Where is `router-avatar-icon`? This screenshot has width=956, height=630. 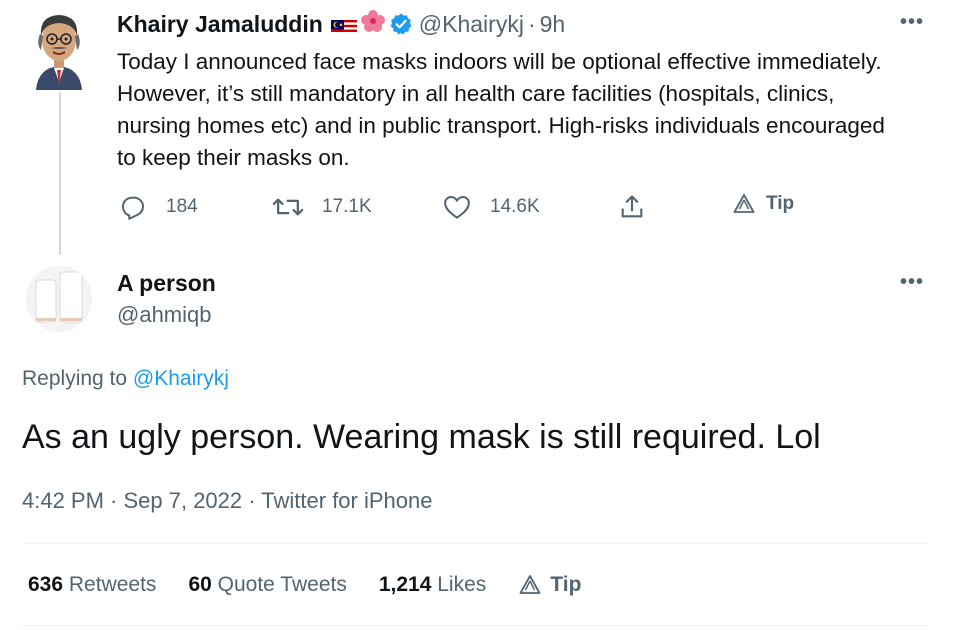
router-avatar-icon is located at coordinates (59, 299).